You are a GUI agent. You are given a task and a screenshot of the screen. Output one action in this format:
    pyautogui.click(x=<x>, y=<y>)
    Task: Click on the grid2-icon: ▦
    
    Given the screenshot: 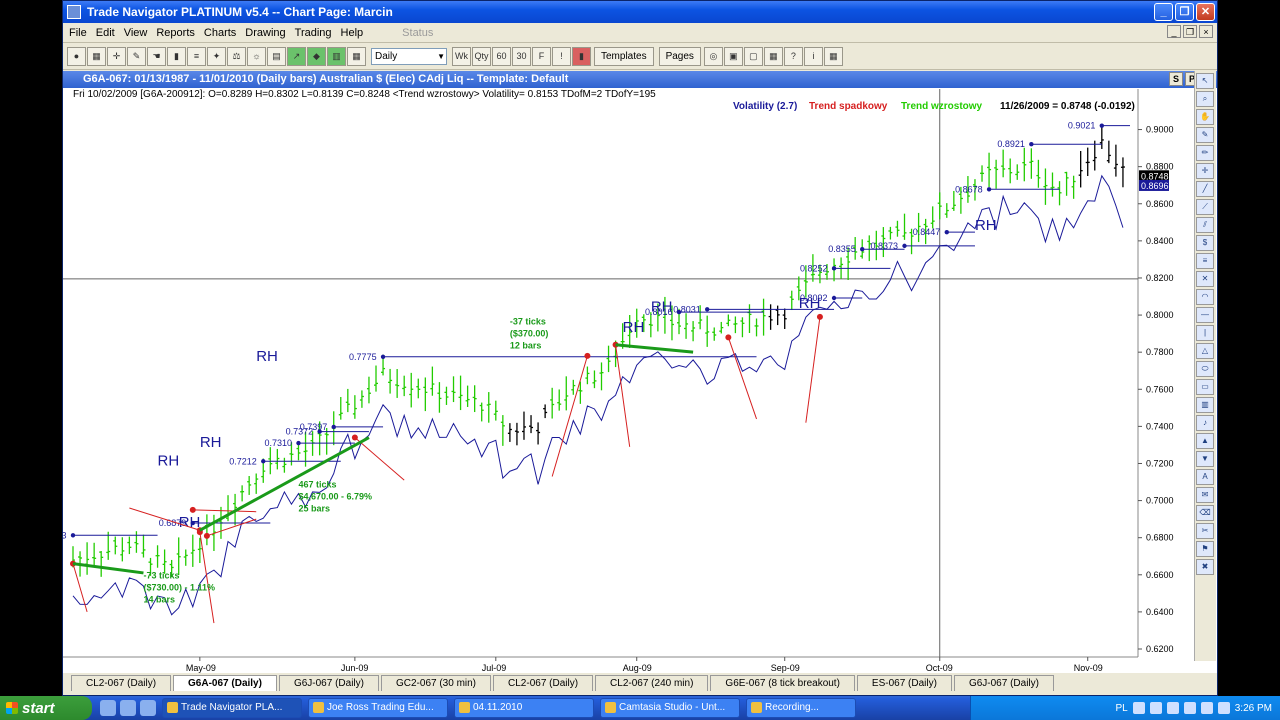 What is the action you would take?
    pyautogui.click(x=833, y=56)
    